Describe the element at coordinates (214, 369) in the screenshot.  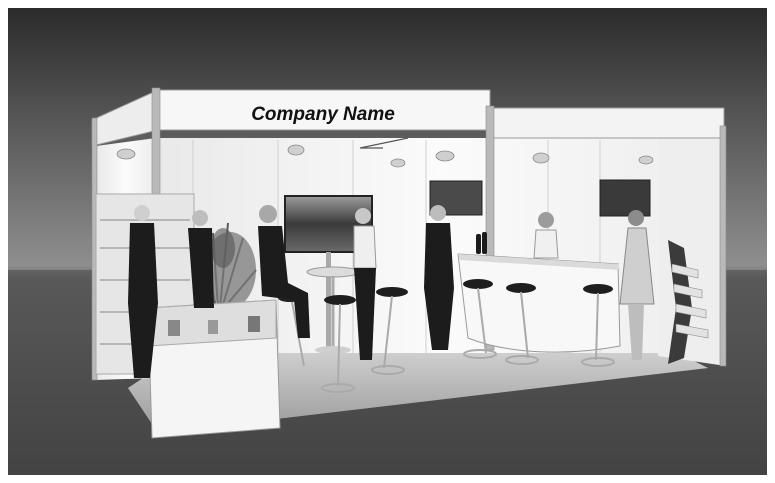
I see `display-counter` at that location.